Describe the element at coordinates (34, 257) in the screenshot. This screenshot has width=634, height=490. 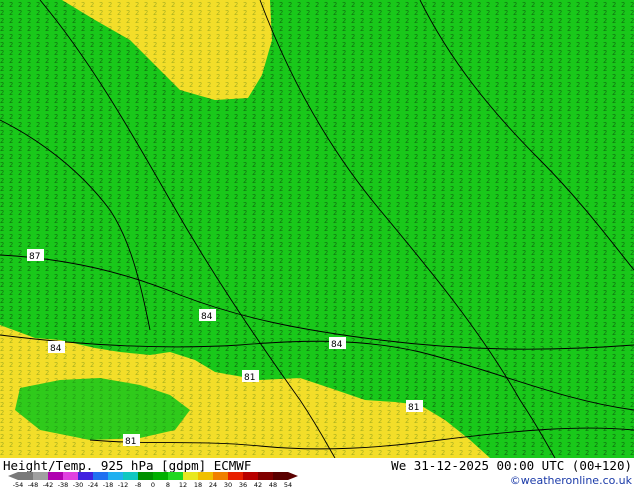
I see `contour-label: 87` at that location.